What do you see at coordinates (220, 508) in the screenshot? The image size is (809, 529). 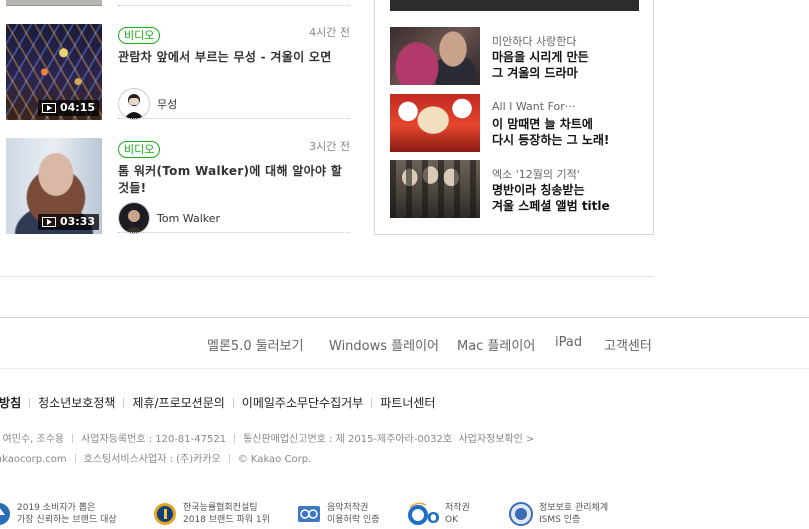 I see `cert-text: 한국능률협회컨설팅` at bounding box center [220, 508].